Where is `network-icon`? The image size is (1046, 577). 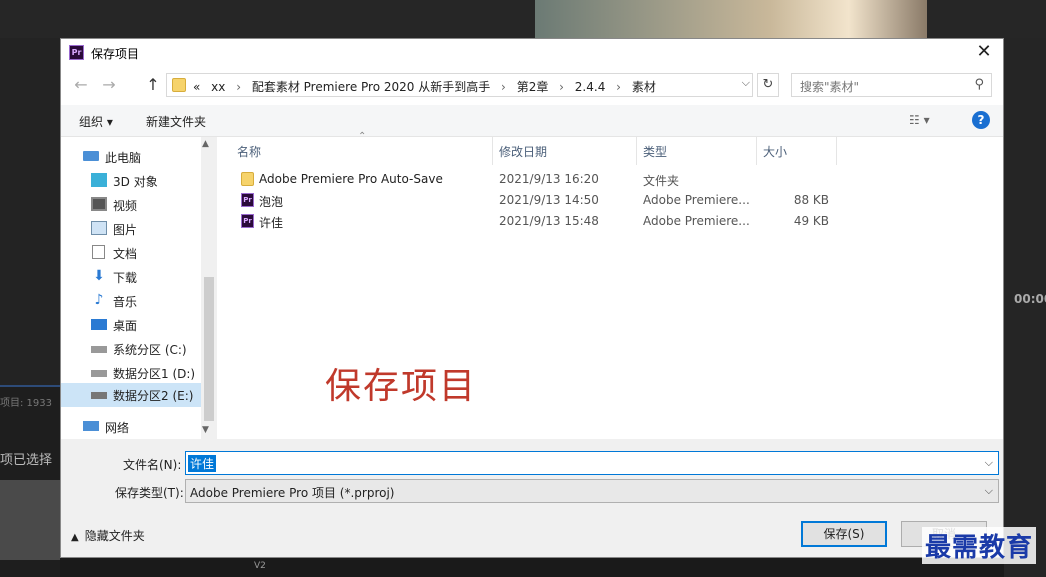
network-icon is located at coordinates (91, 426).